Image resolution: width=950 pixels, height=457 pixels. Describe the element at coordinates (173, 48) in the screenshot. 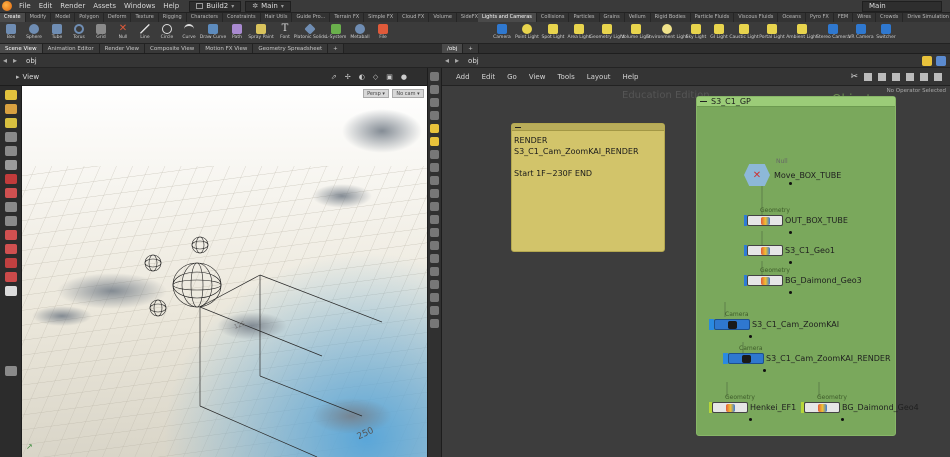

I see `tab-composite-view: Composite View` at that location.